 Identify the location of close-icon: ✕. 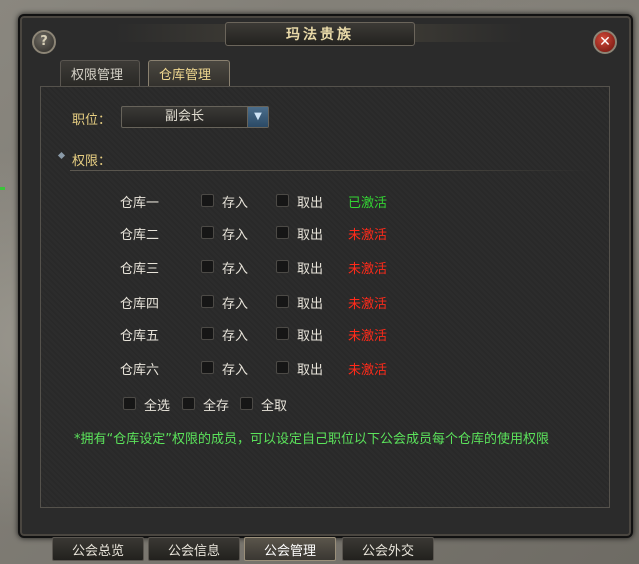
(605, 42).